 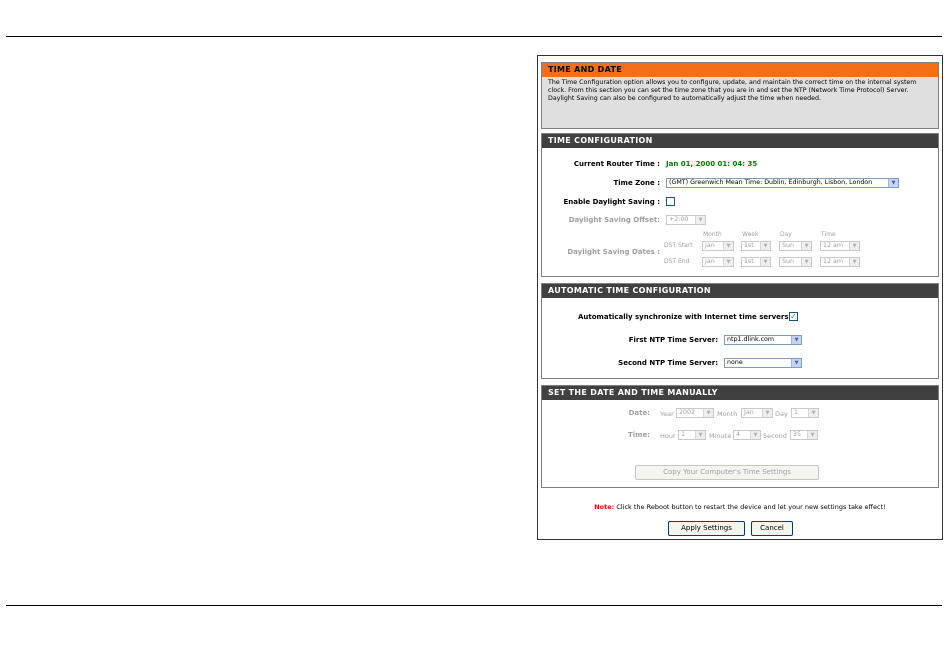 What do you see at coordinates (757, 413) in the screenshot?
I see `month-select: Jan ▼` at bounding box center [757, 413].